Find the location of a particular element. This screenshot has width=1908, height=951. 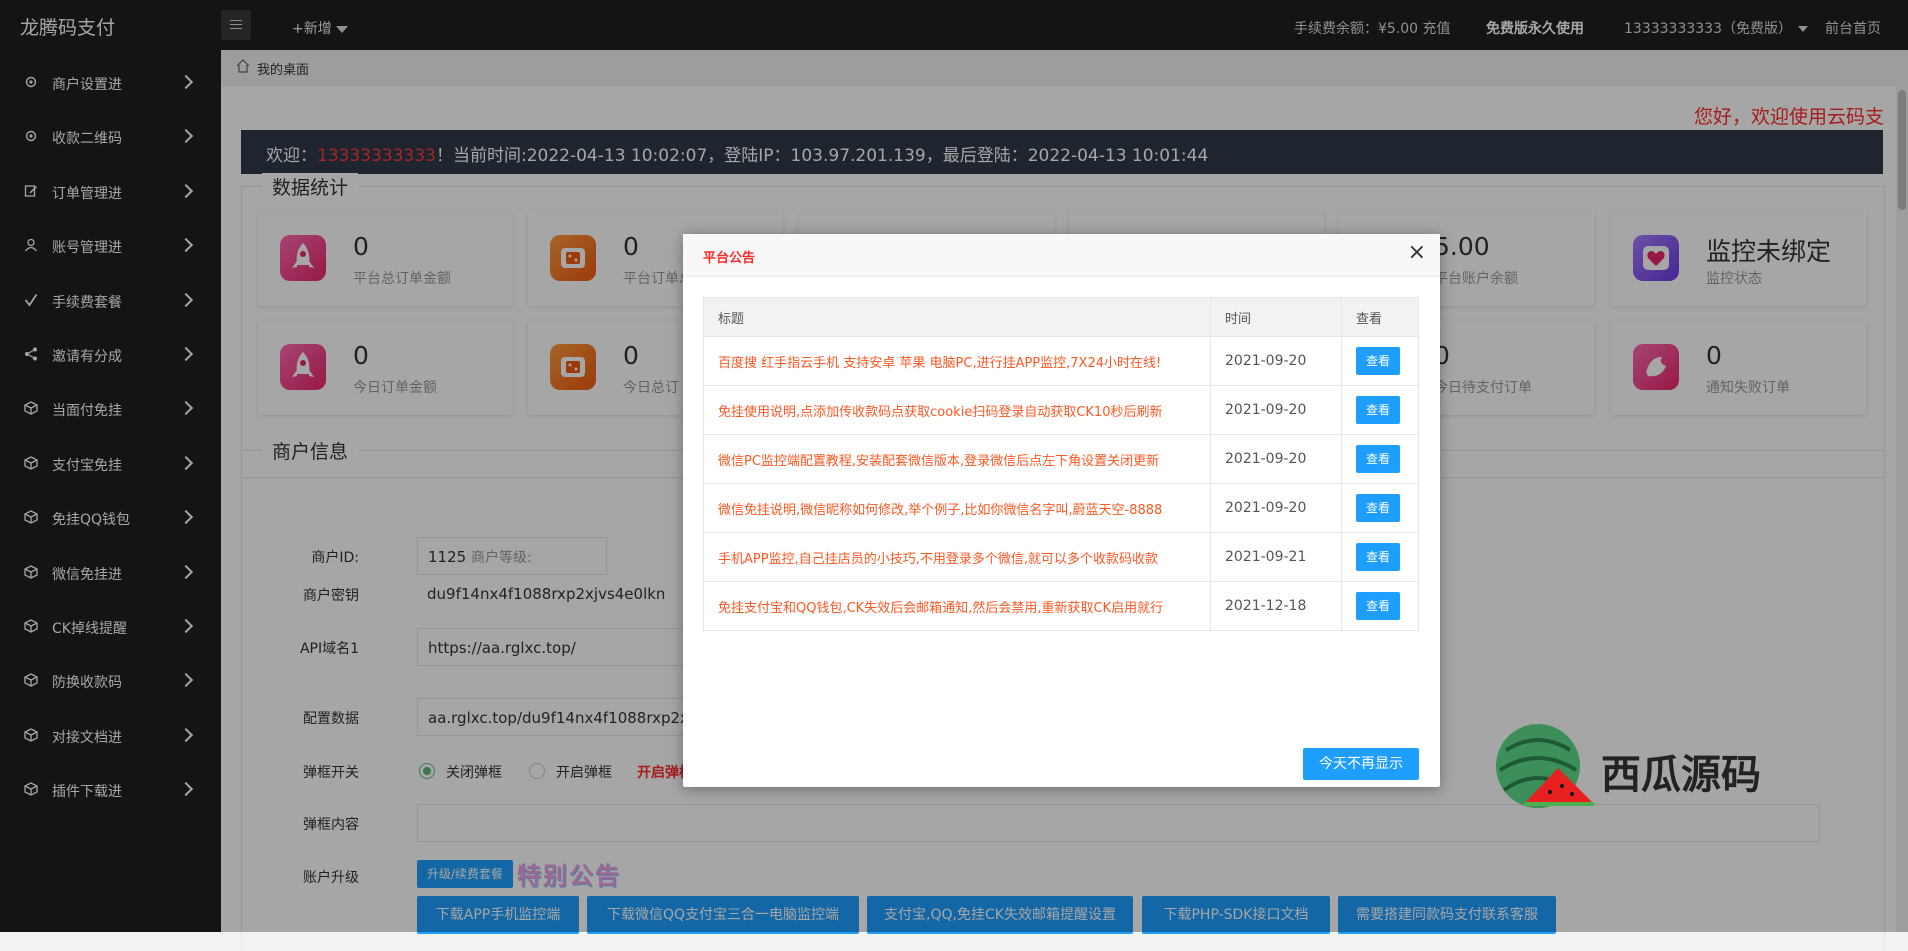

notice-title: 免挂支付宝和QQ钱包,CK失效后会邮箱通知,然后会禁用,重新获取CK启用就行 is located at coordinates (957, 606).